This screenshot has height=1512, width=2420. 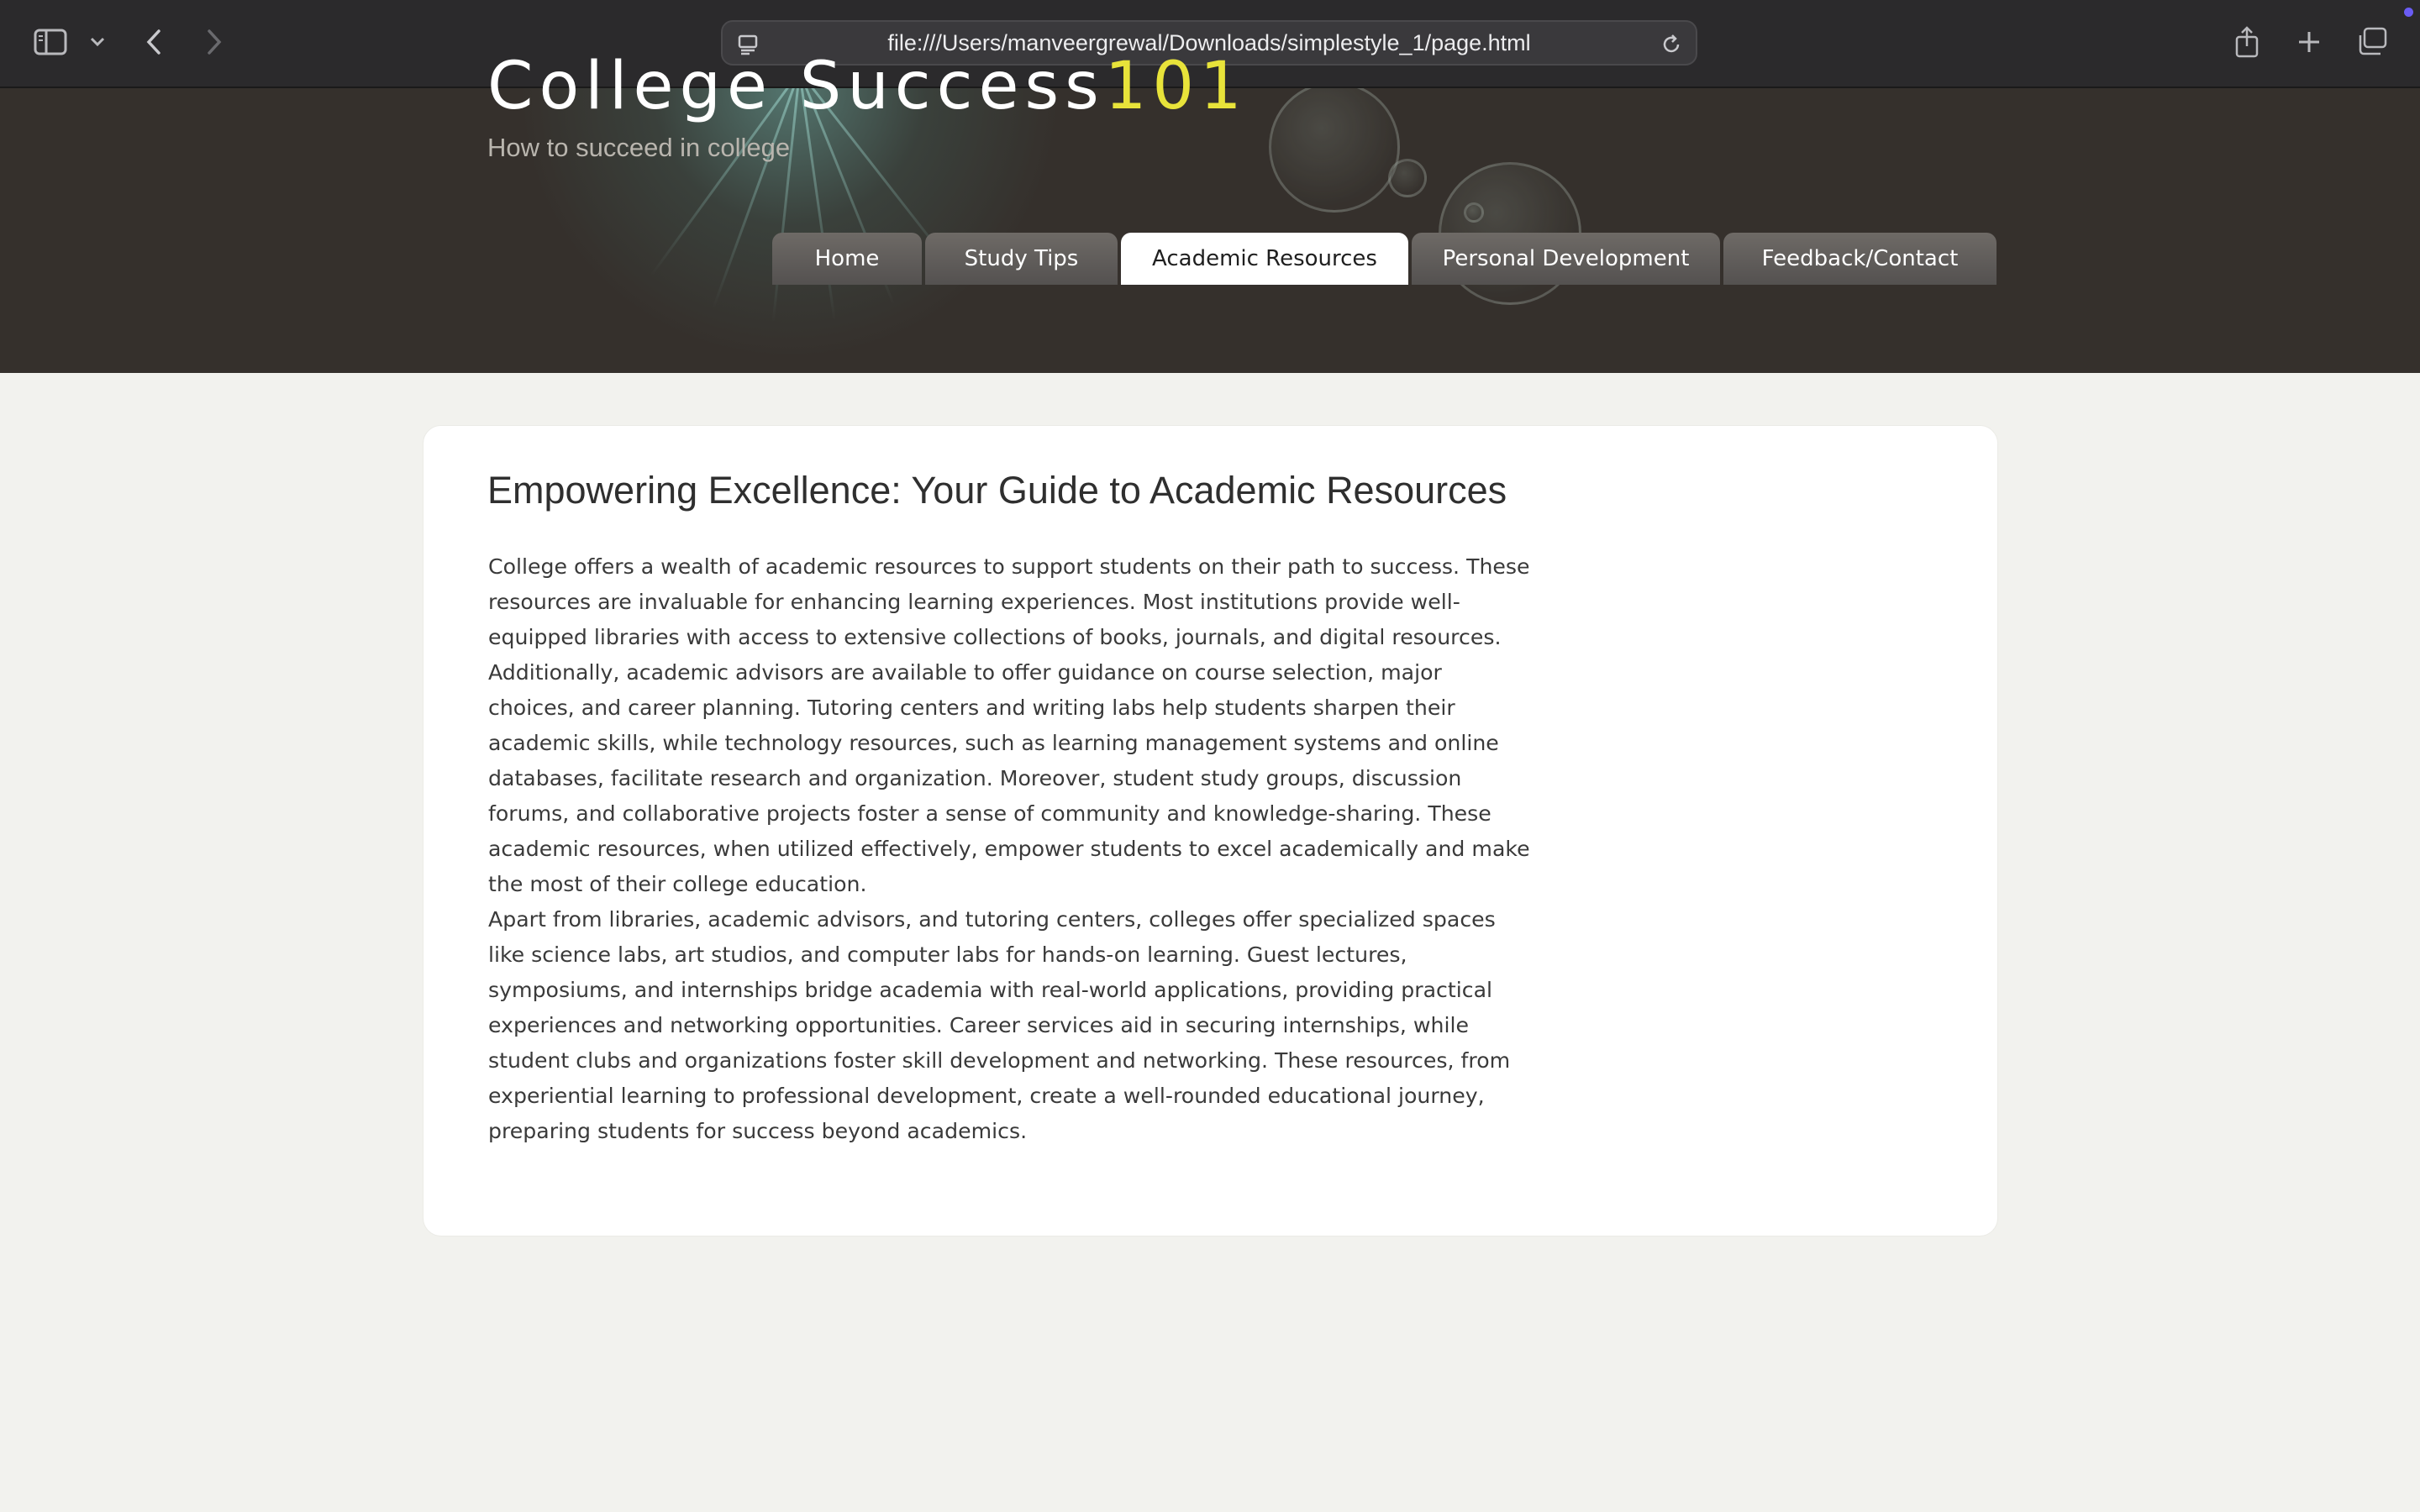 What do you see at coordinates (153, 42) in the screenshot?
I see `back-icon` at bounding box center [153, 42].